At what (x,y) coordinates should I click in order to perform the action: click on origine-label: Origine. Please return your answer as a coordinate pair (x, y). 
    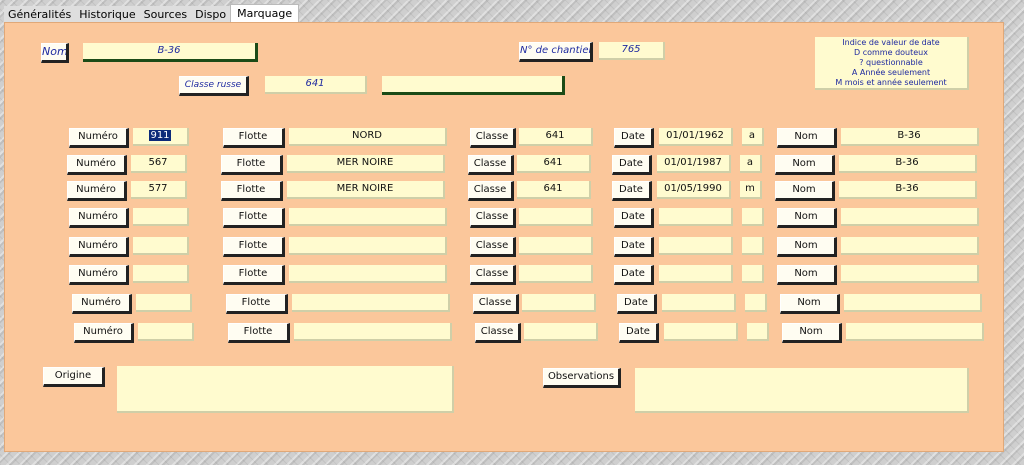
    Looking at the image, I should click on (74, 377).